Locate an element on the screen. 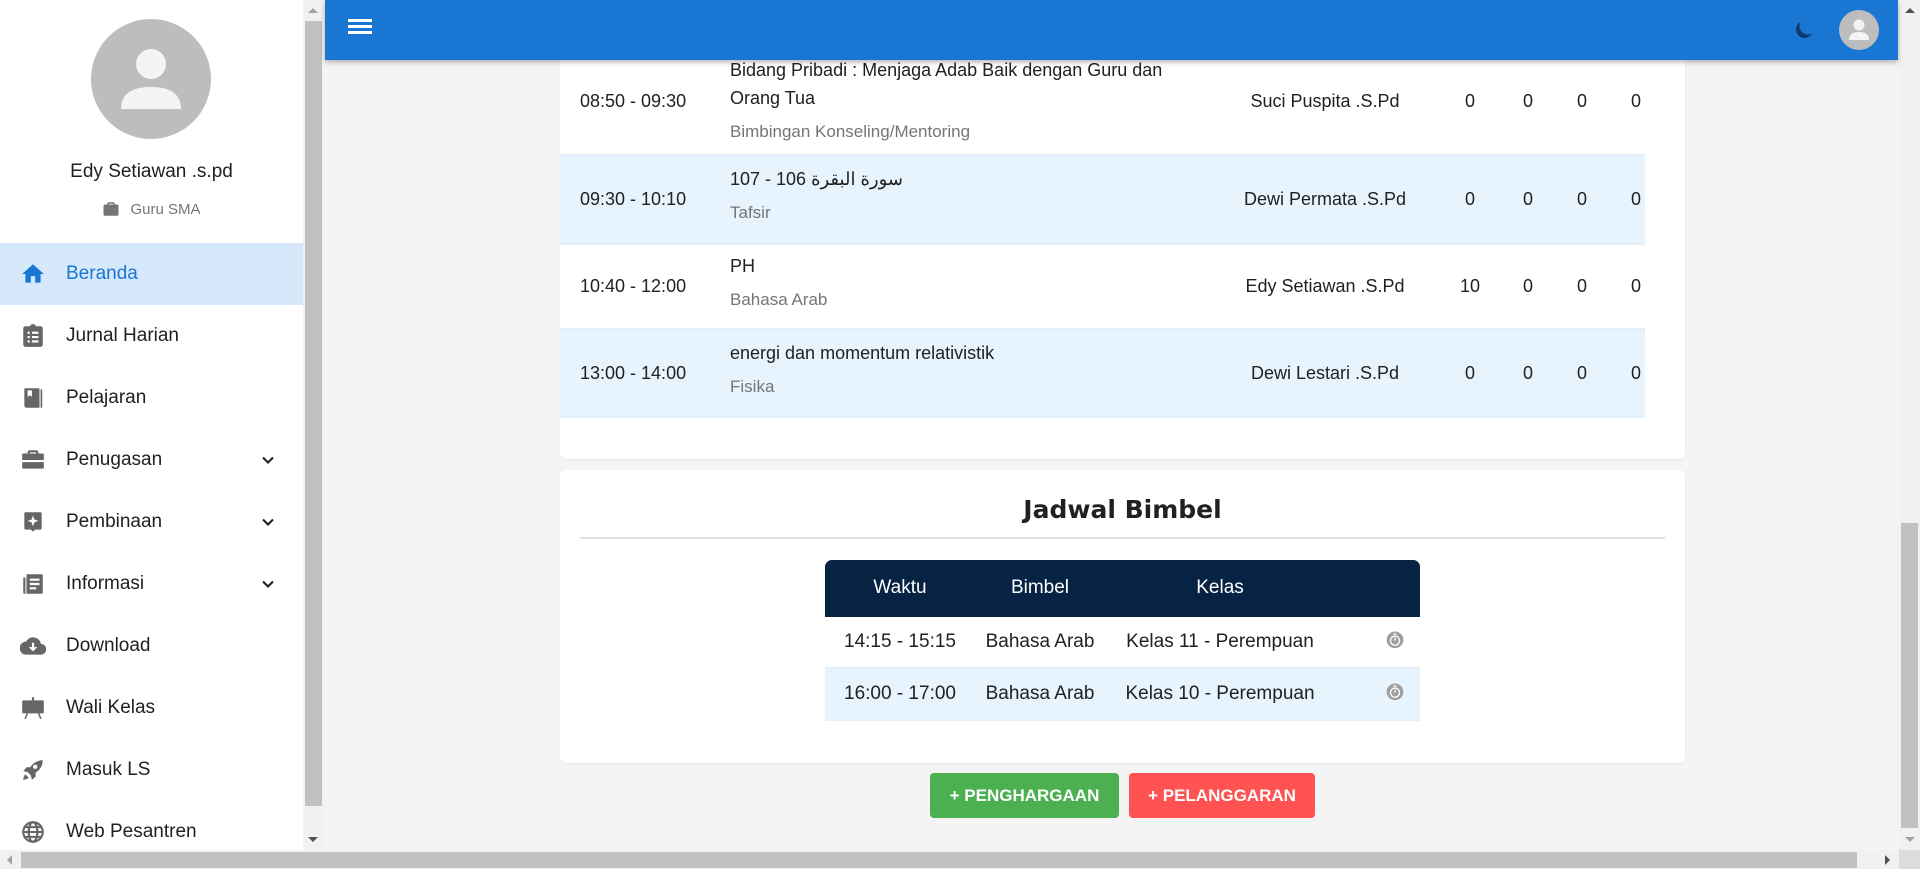 This screenshot has width=1920, height=869. page-scrollbar-thumb is located at coordinates (1909, 675).